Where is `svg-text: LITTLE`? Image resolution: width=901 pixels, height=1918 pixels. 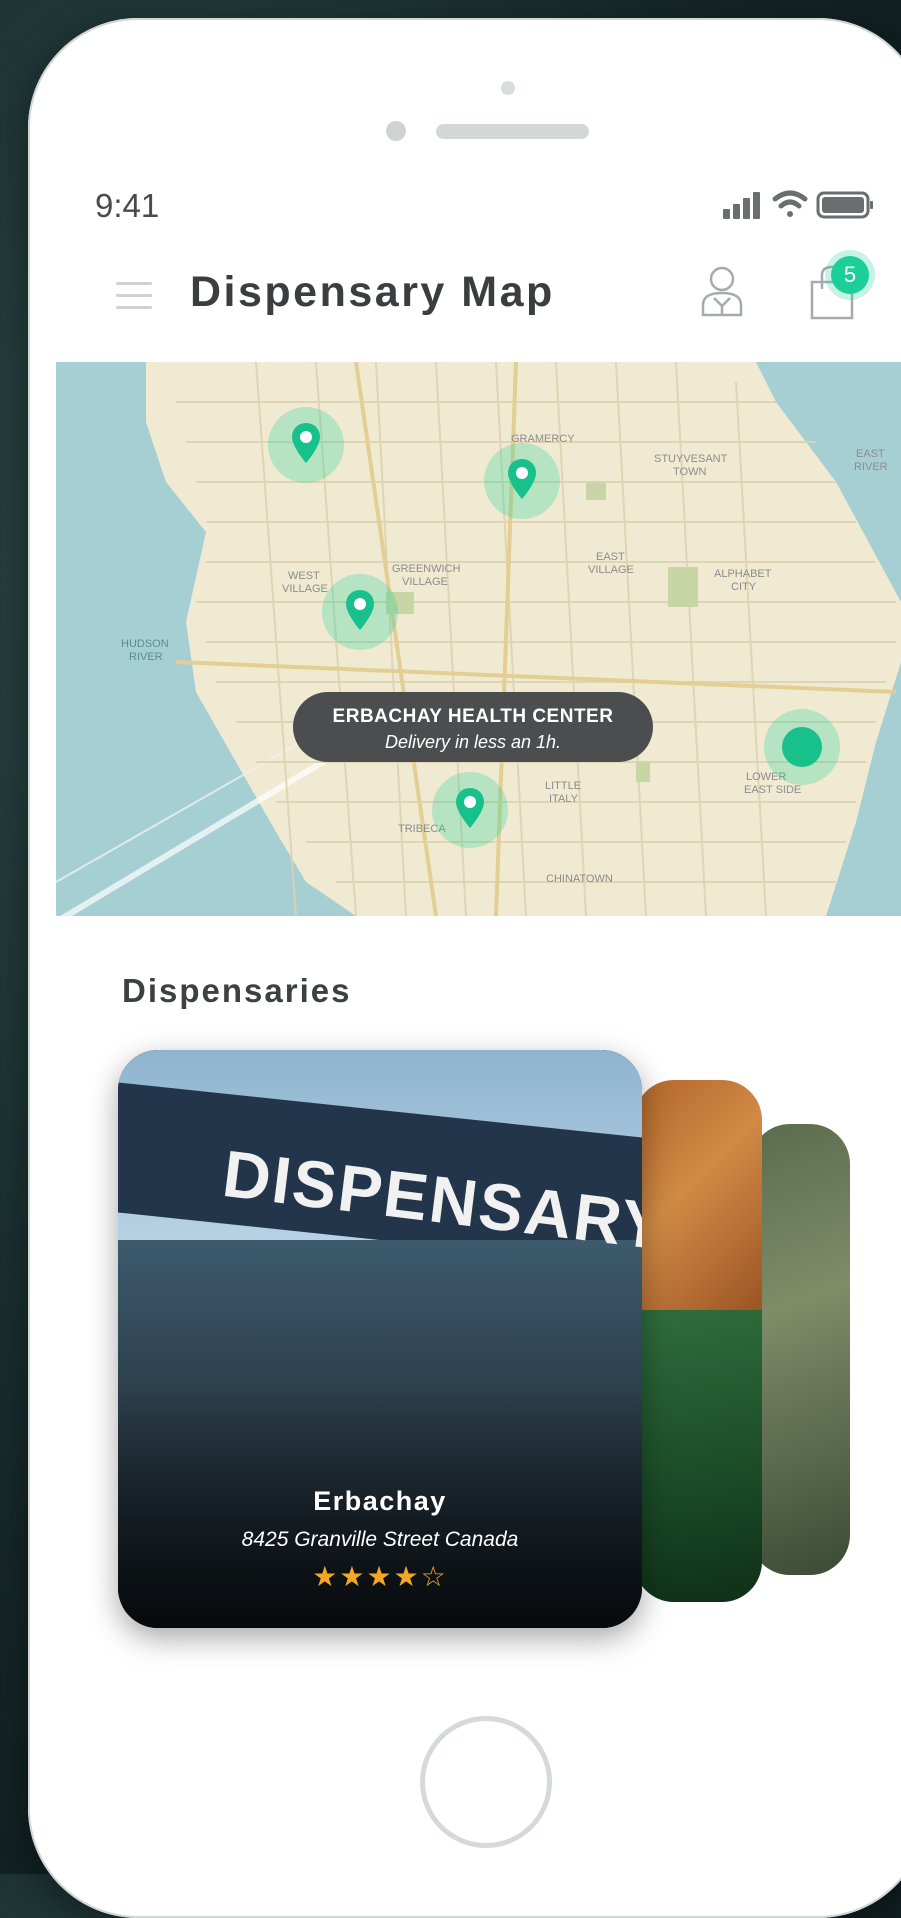
svg-text: LITTLE is located at coordinates (563, 786).